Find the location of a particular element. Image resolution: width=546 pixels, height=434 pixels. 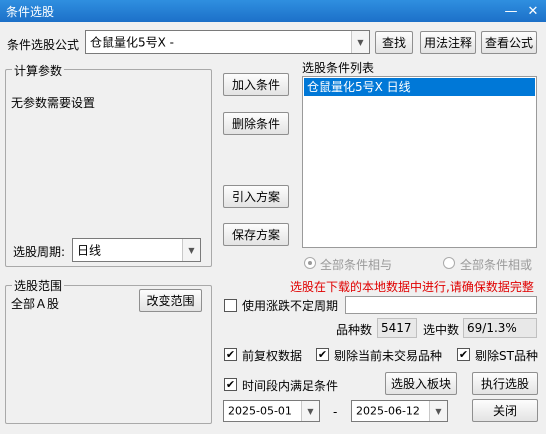

minimize-icon: — is located at coordinates (511, 11).